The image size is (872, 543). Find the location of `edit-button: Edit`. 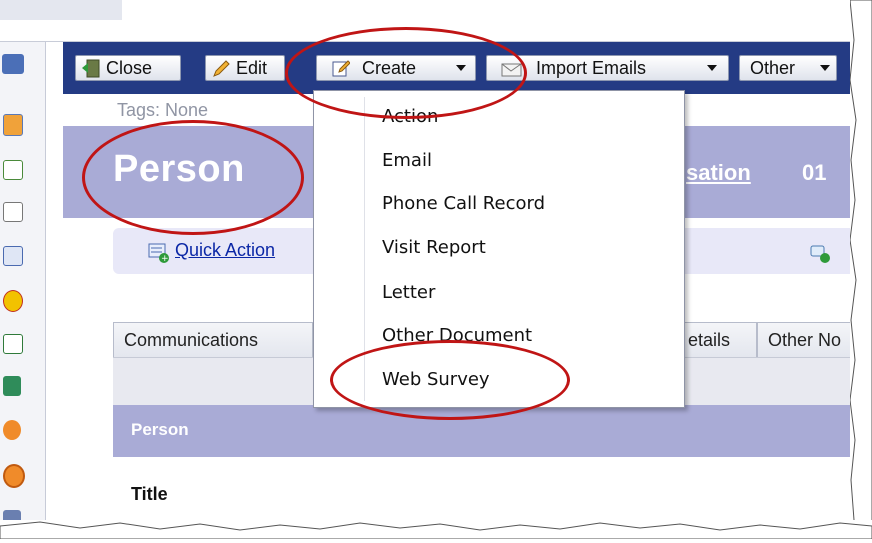

edit-button: Edit is located at coordinates (245, 68).